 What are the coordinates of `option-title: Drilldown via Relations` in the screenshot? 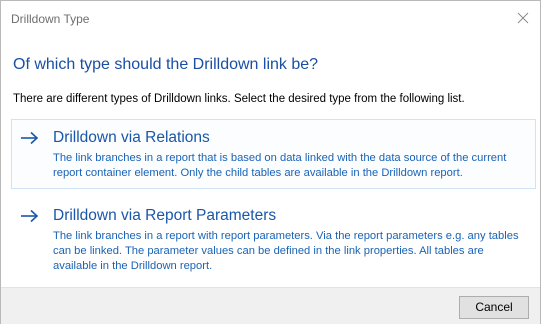 It's located at (131, 137).